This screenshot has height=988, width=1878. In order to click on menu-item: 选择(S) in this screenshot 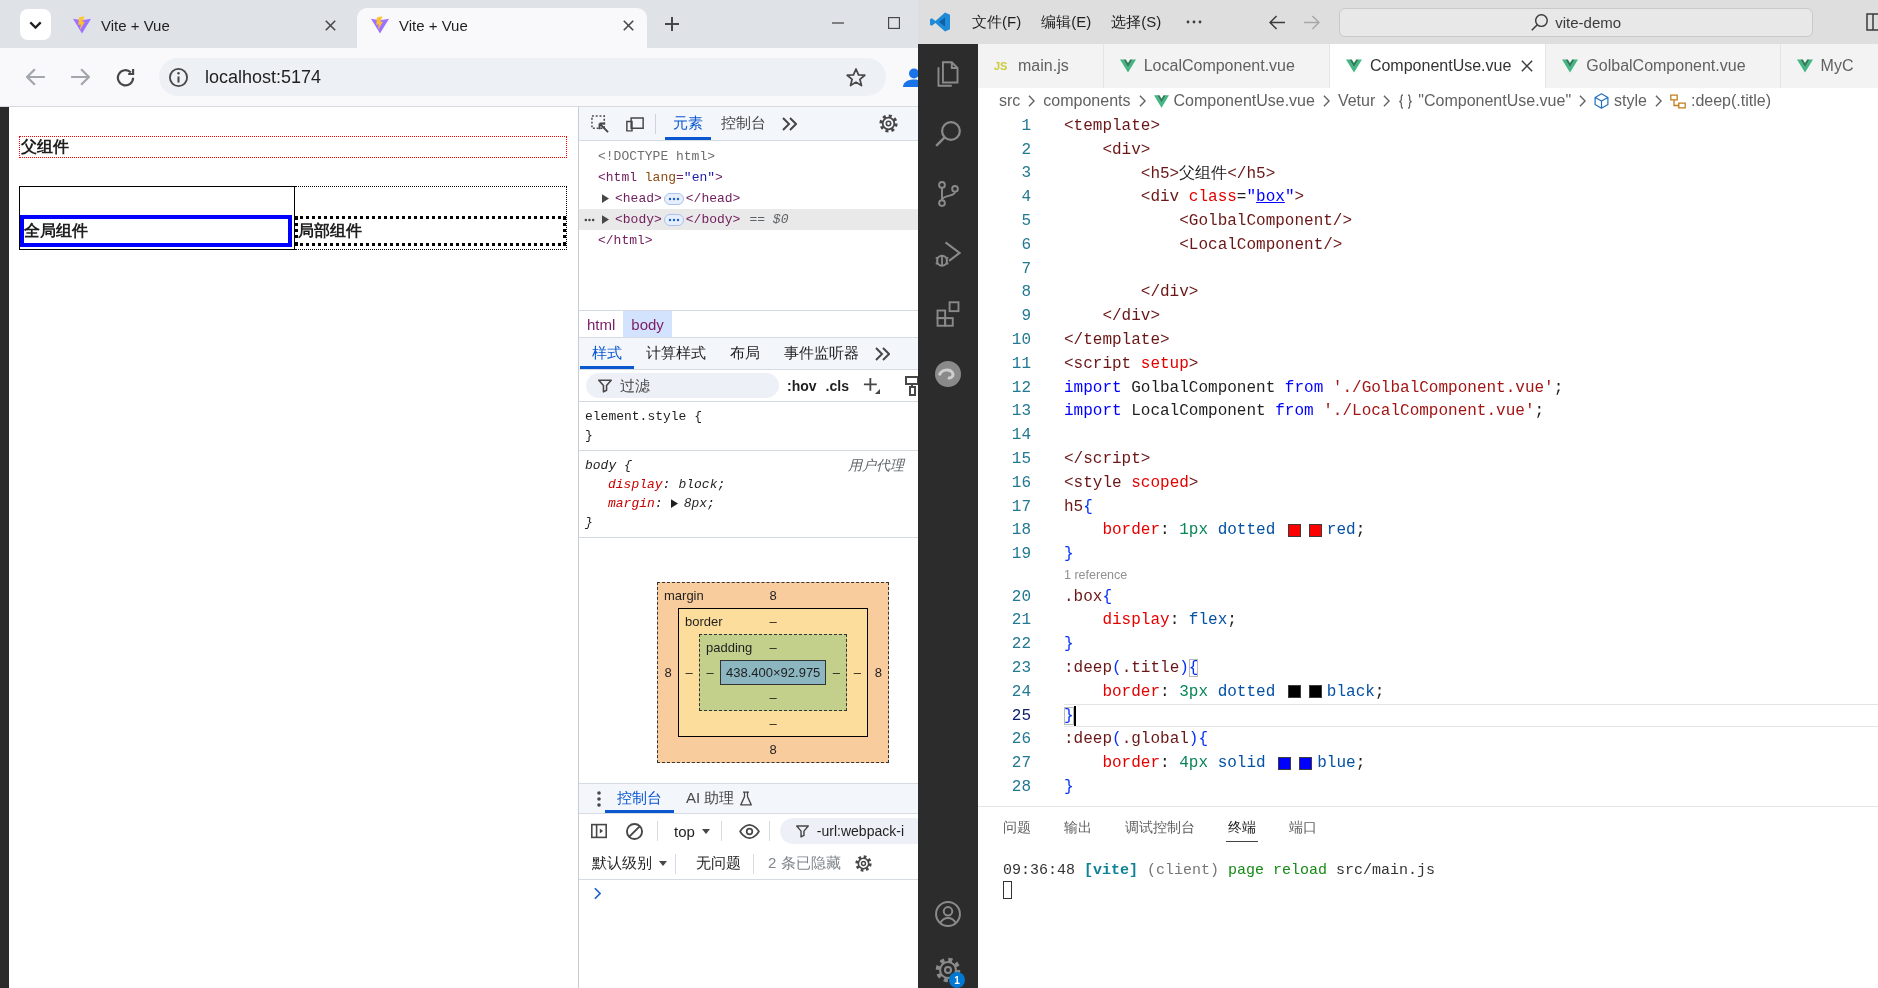, I will do `click(1136, 22)`.